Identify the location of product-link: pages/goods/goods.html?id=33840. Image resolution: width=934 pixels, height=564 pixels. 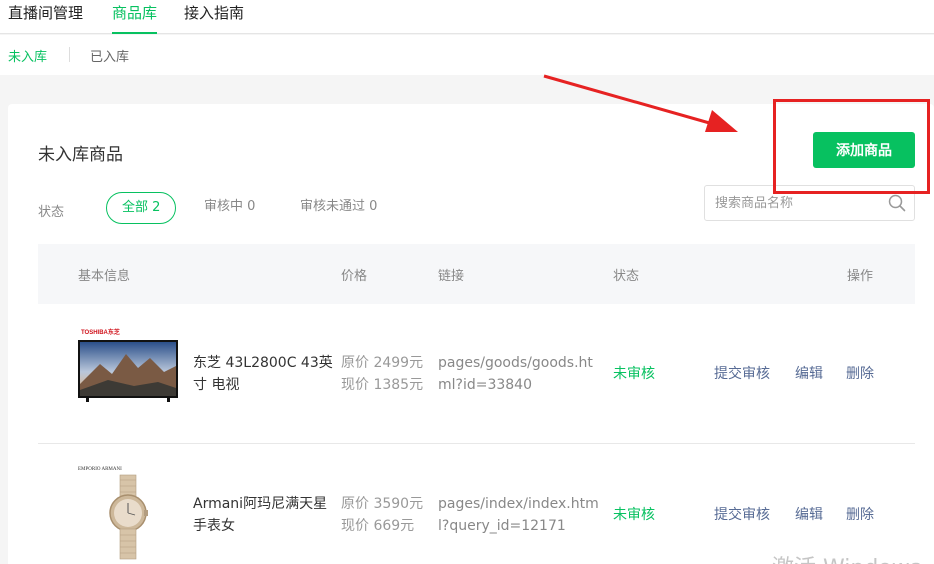
(515, 374).